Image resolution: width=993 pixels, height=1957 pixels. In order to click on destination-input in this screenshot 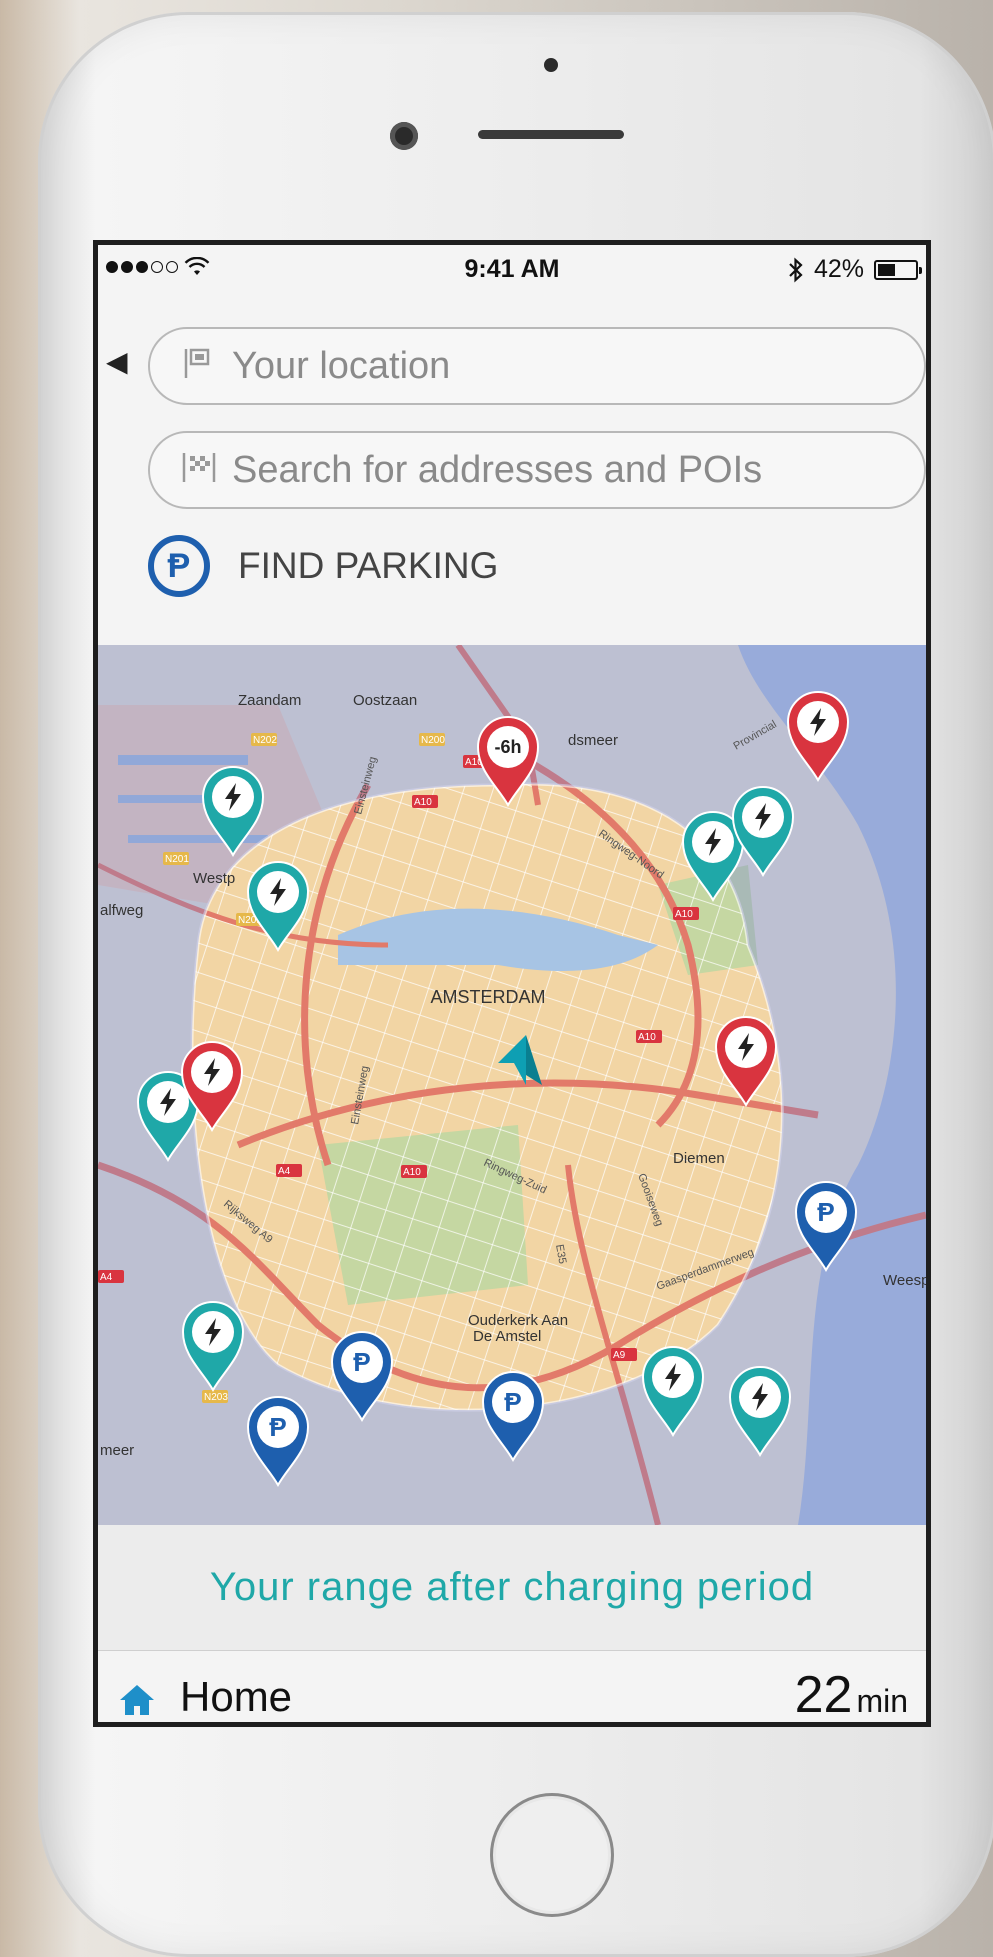, I will do `click(557, 470)`.